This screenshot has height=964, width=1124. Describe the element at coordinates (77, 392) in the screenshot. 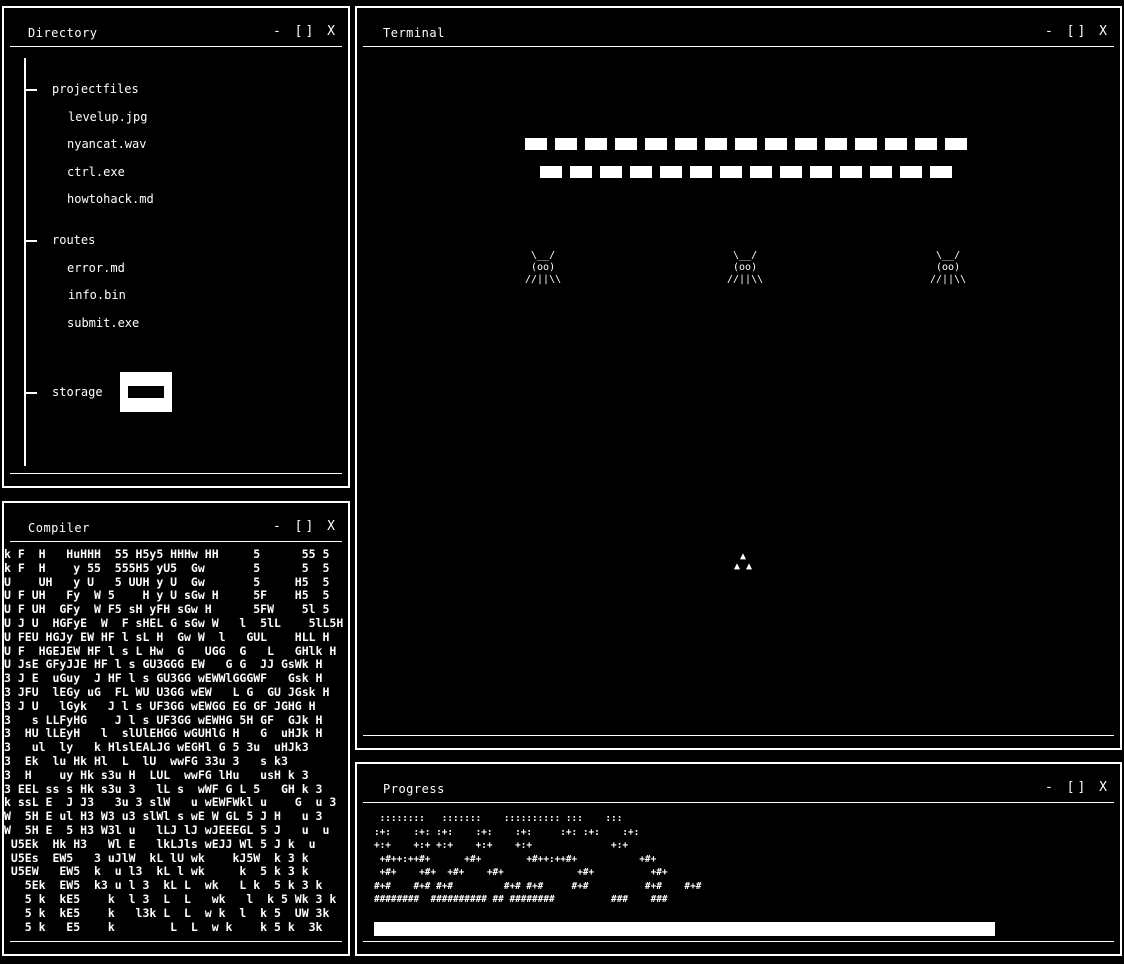

I see `folder-storage: storage` at that location.